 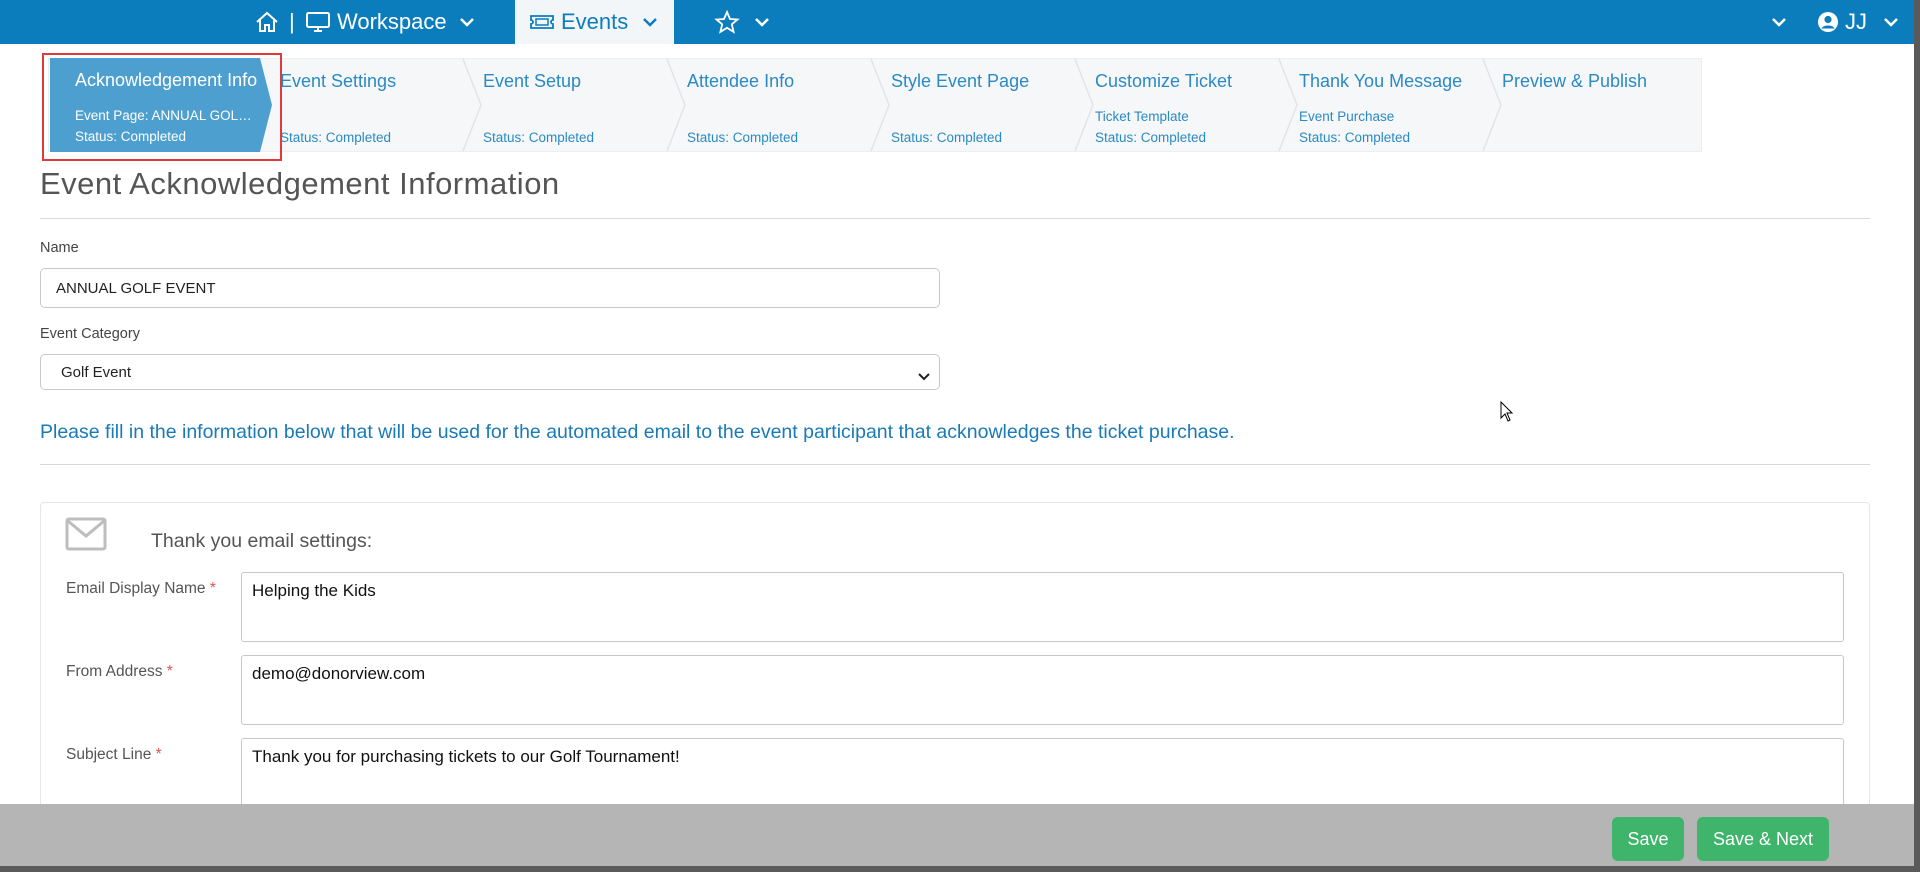 I want to click on name-label: Name, so click(x=59, y=248).